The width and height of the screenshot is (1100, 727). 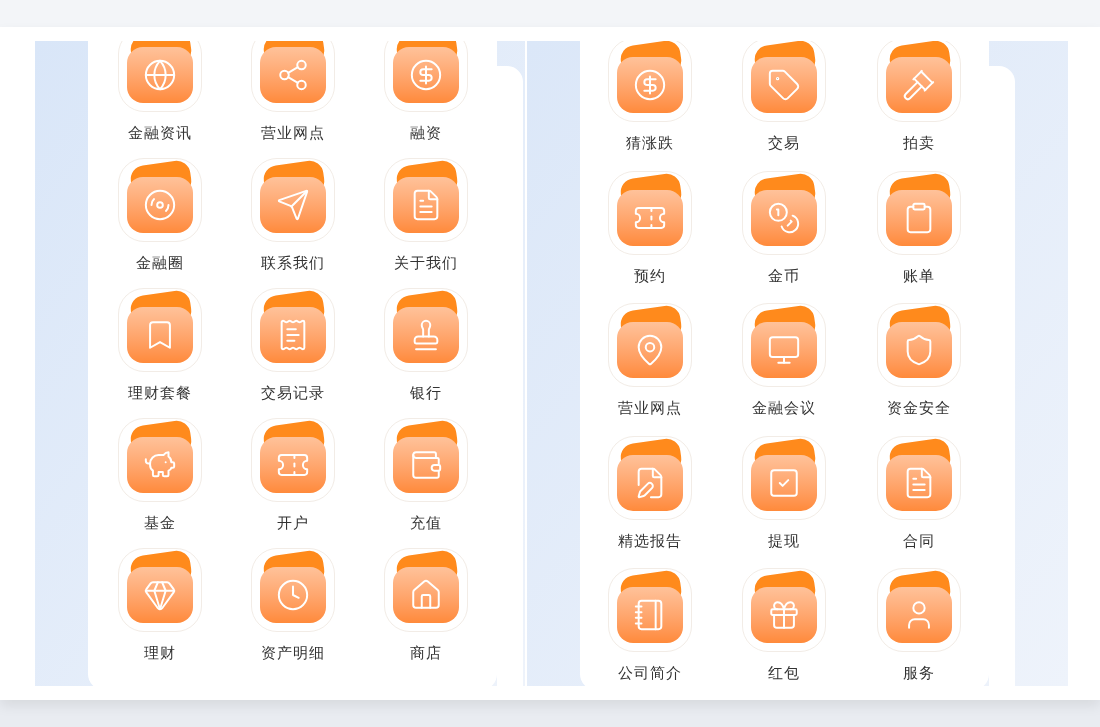 I want to click on monitor-icon, so click(x=784, y=345).